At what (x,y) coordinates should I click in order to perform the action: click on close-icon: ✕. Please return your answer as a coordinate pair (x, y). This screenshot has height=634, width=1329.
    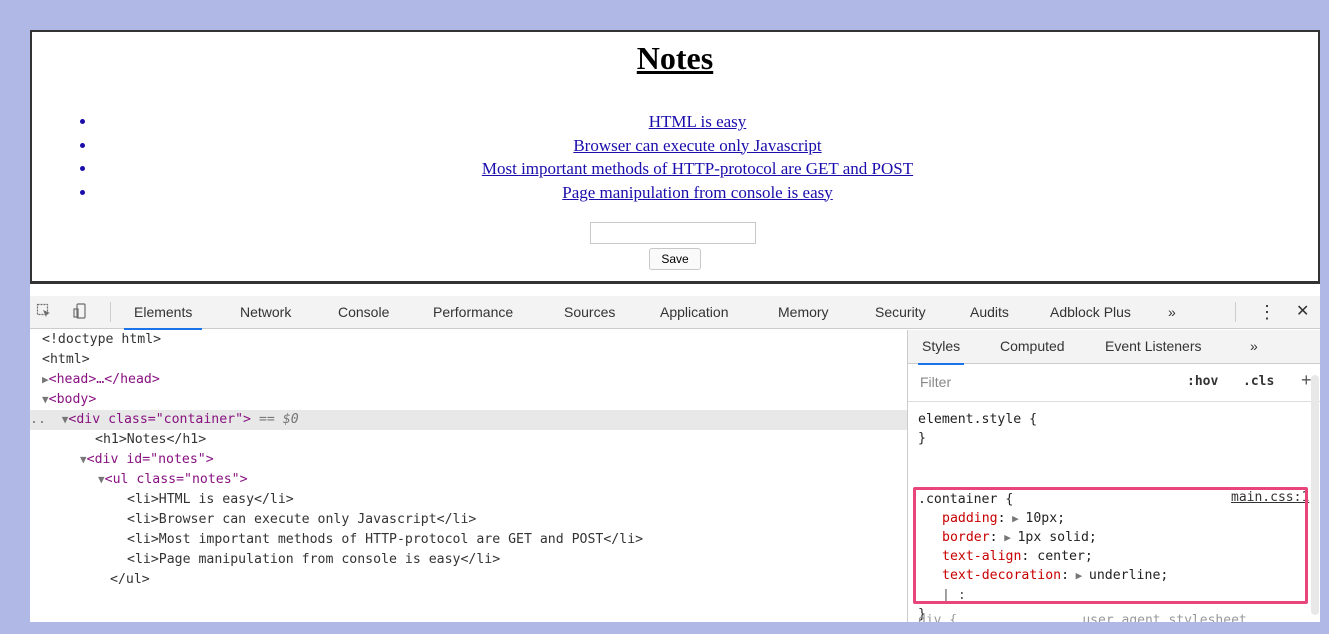
    Looking at the image, I should click on (1302, 312).